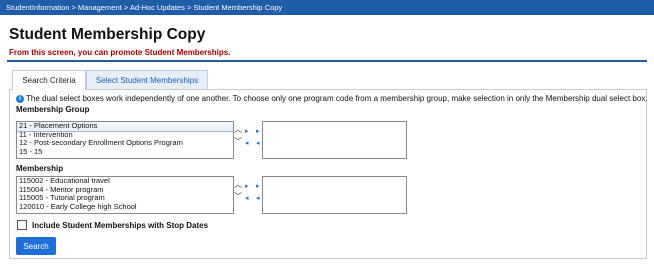  I want to click on include-stop-dates-checkbox, so click(22, 225).